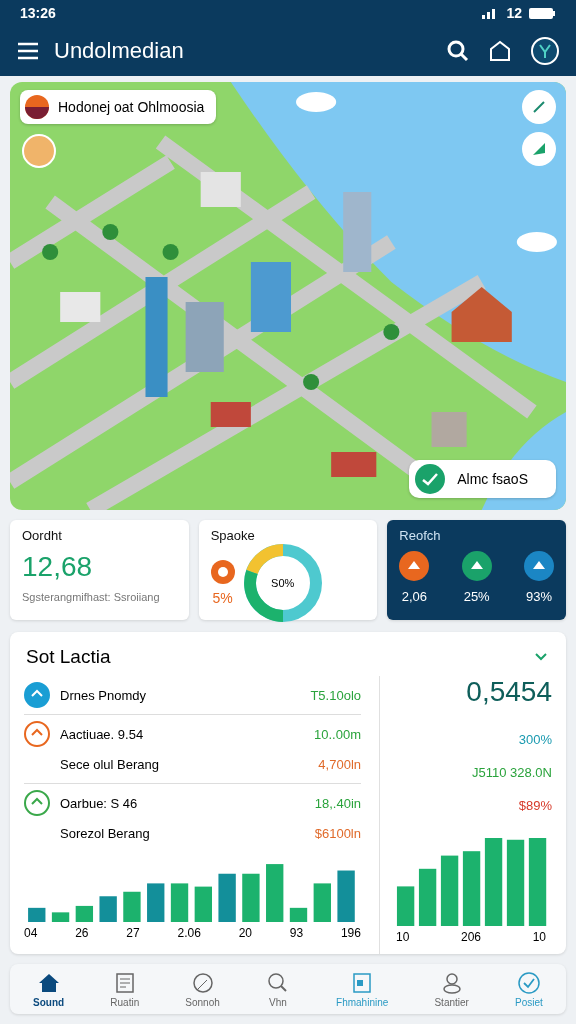 This screenshot has height=1024, width=576. I want to click on axis-label: 20, so click(245, 933).